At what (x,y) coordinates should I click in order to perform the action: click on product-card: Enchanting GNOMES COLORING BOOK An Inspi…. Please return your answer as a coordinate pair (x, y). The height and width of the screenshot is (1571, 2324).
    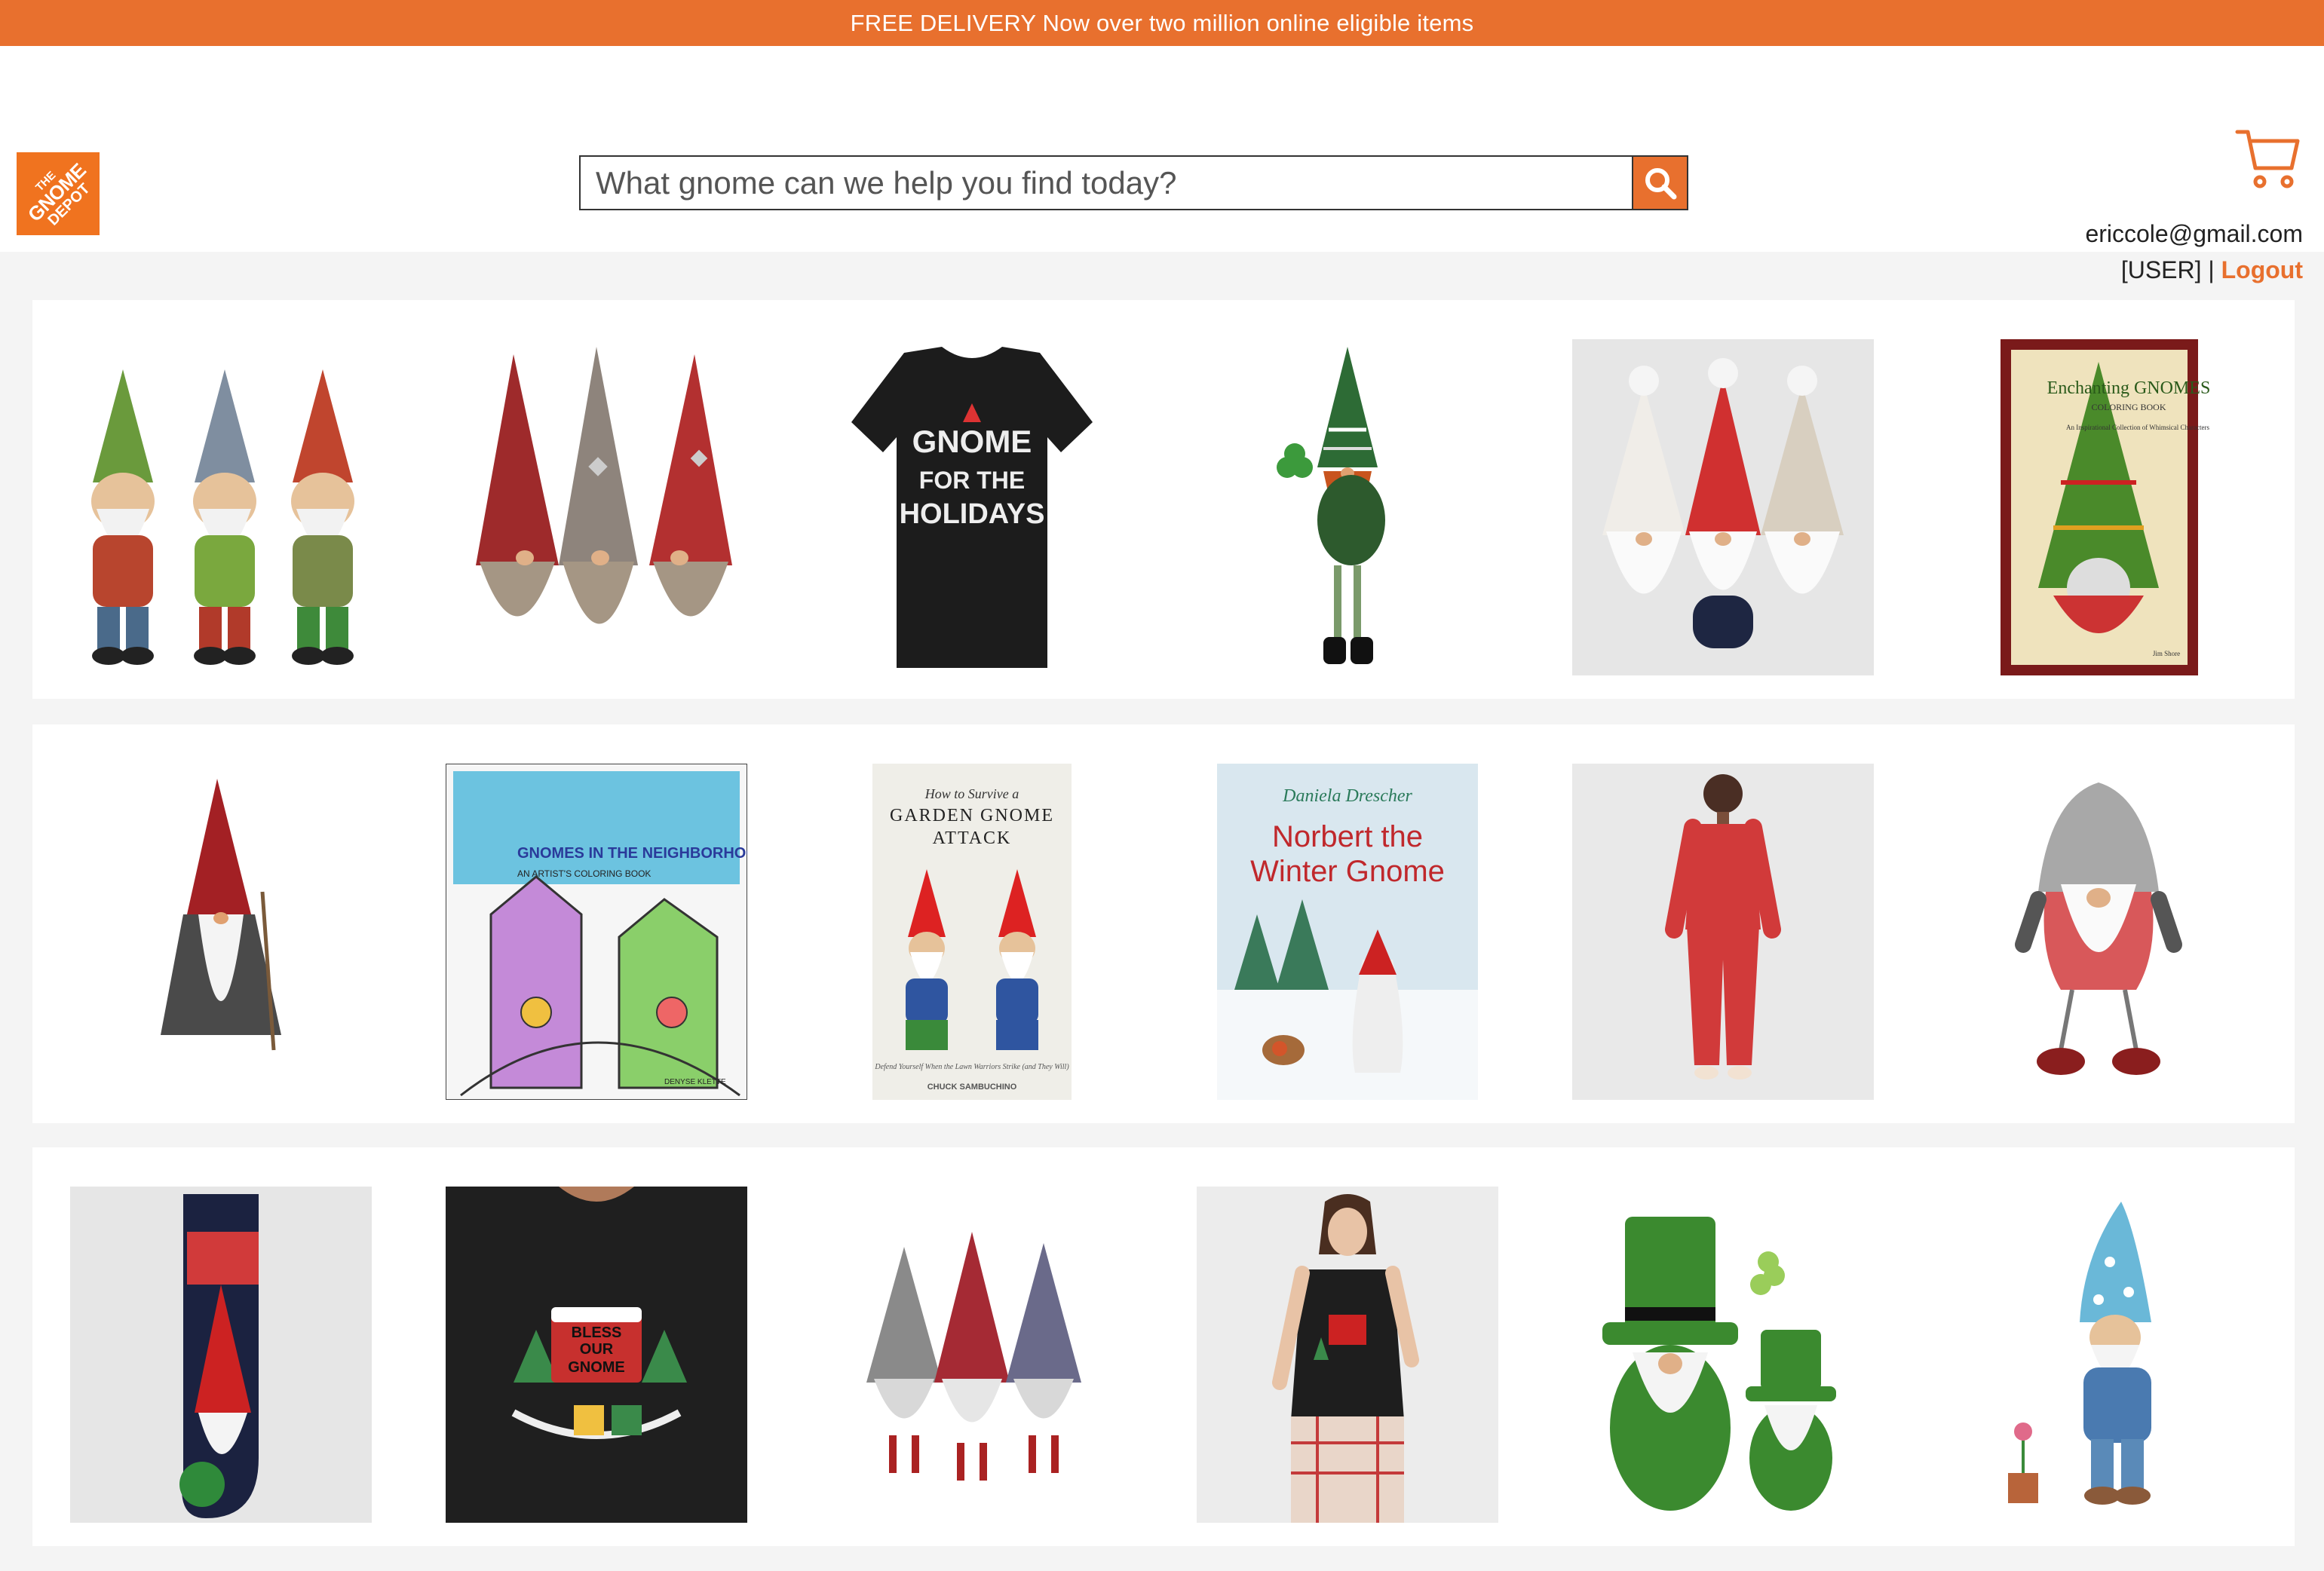
    Looking at the image, I should click on (2098, 507).